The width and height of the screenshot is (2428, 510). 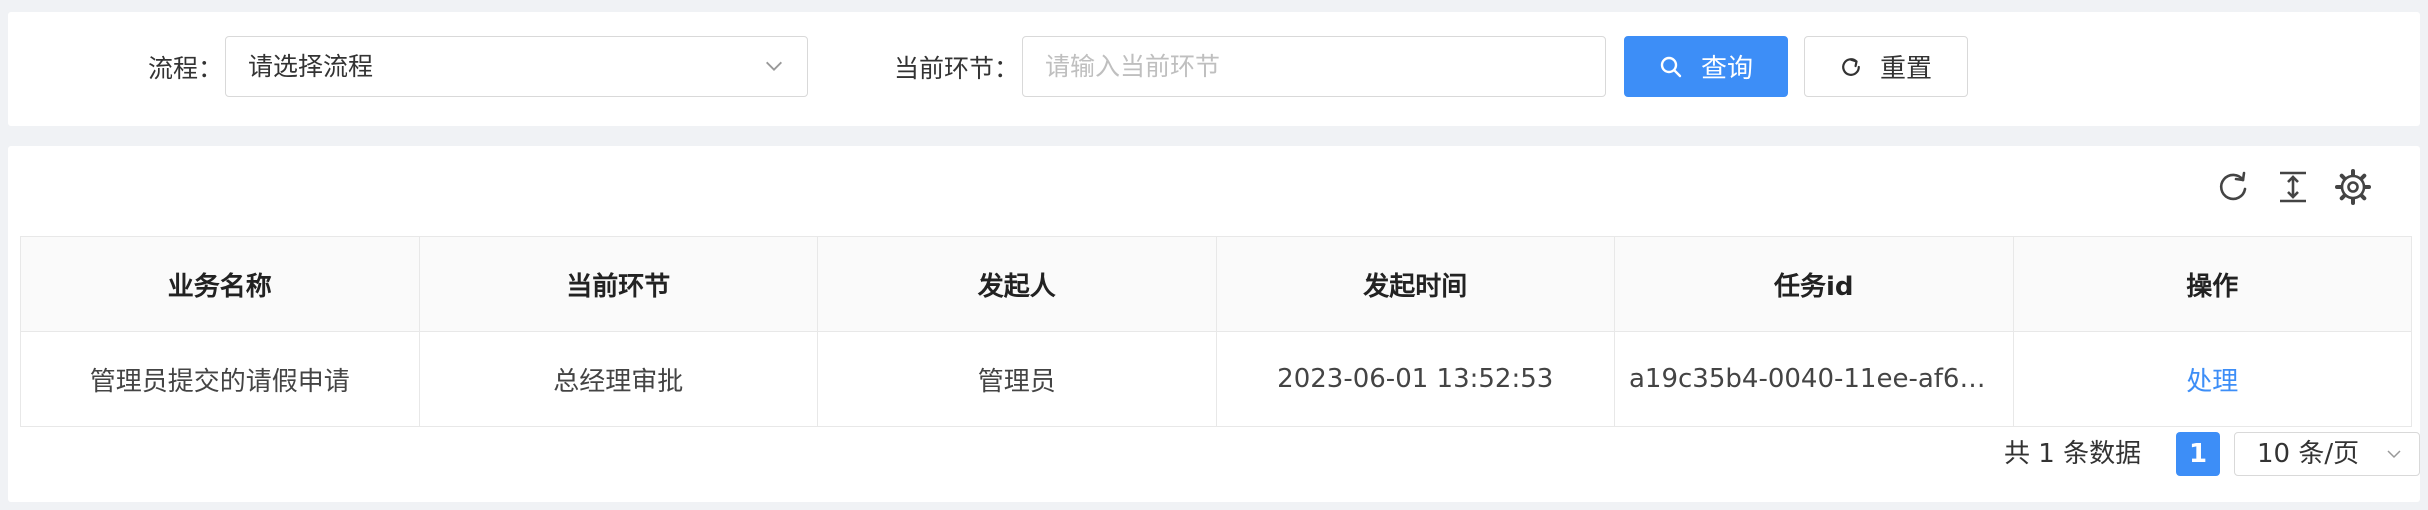 What do you see at coordinates (1314, 66) in the screenshot?
I see `current-node-input` at bounding box center [1314, 66].